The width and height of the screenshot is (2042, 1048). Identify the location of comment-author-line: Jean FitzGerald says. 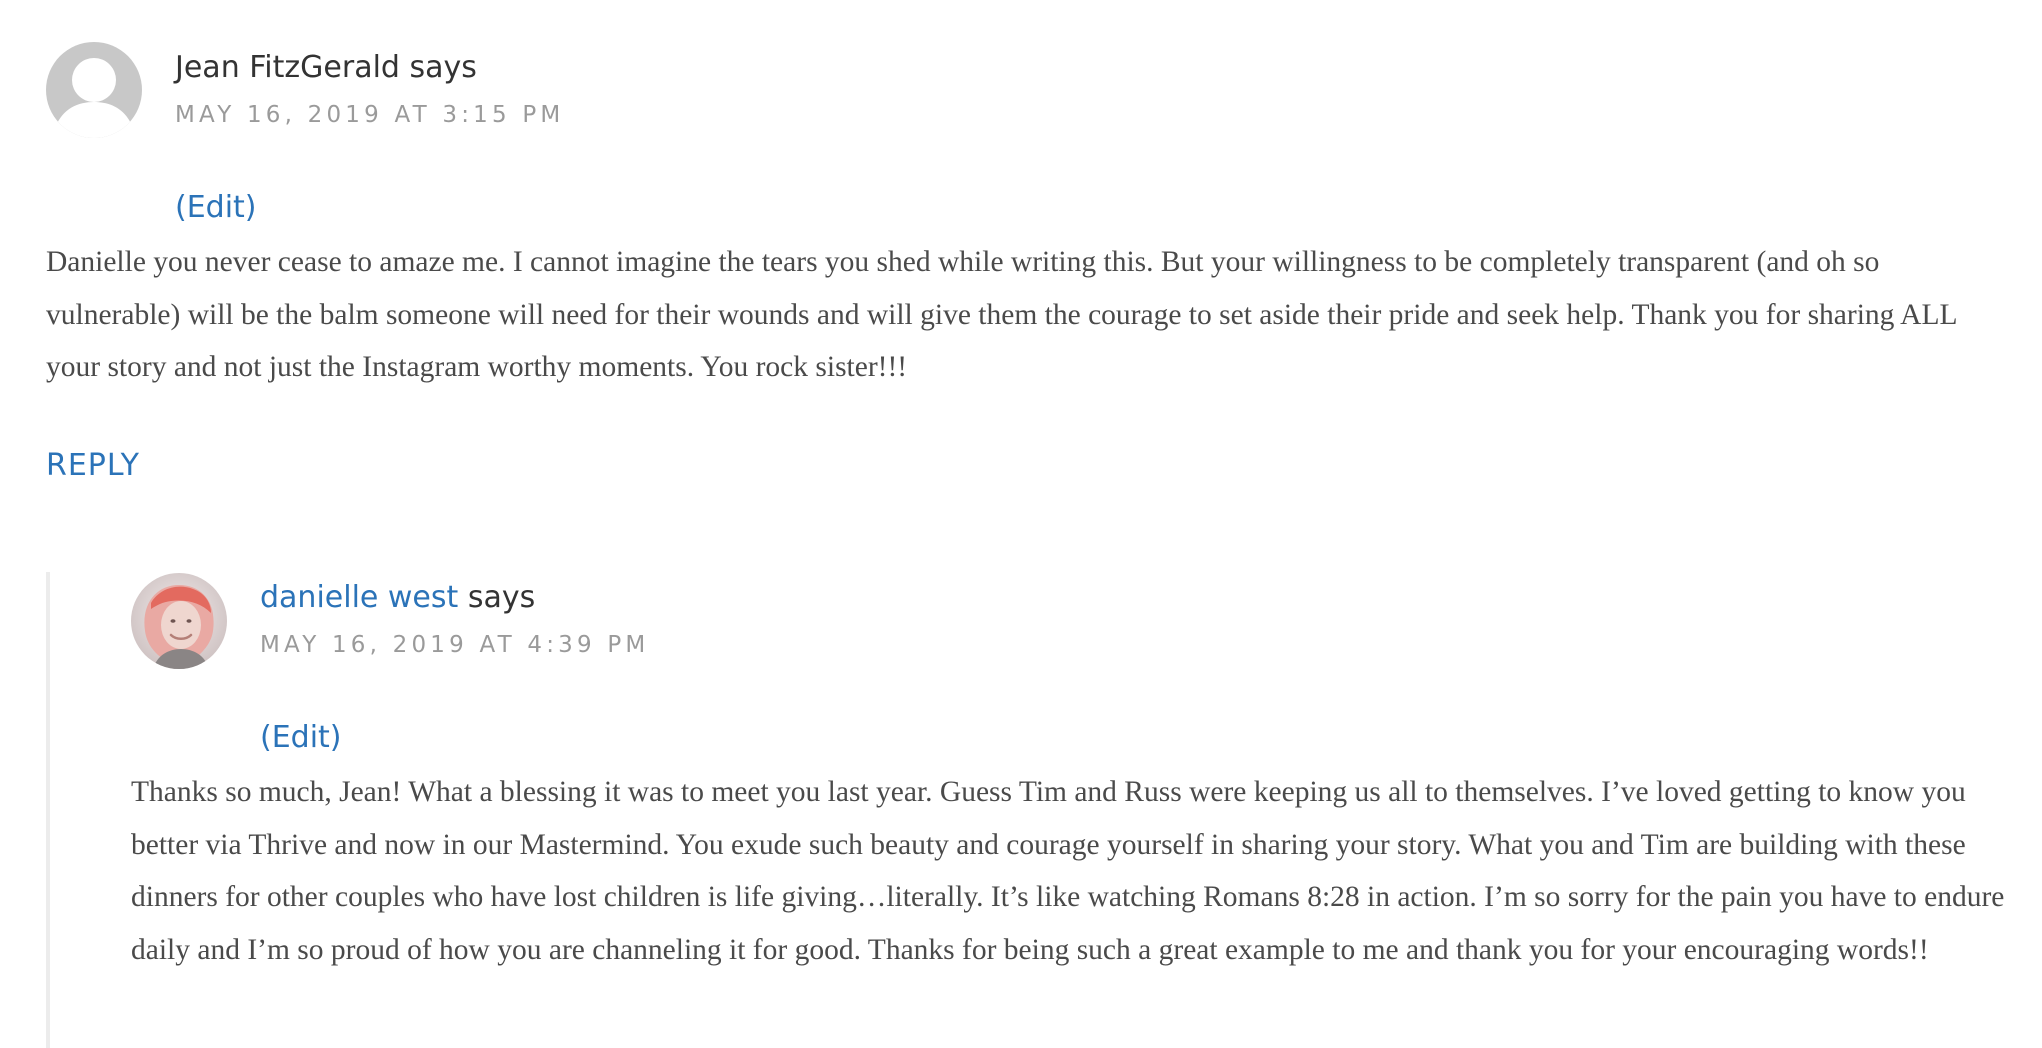
(326, 68).